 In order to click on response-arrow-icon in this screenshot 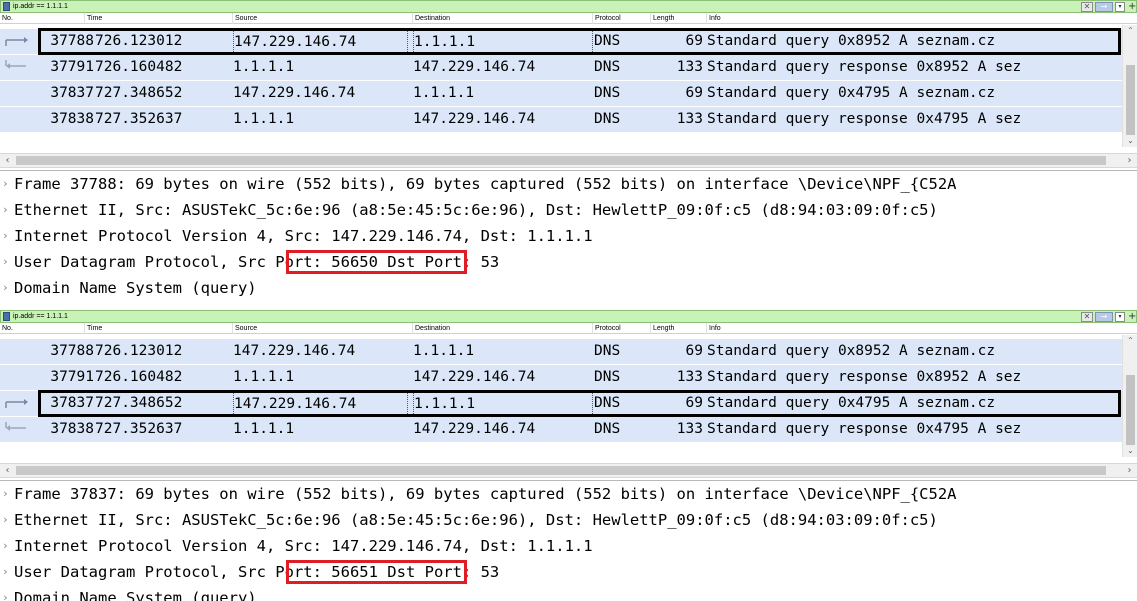, I will do `click(15, 426)`.